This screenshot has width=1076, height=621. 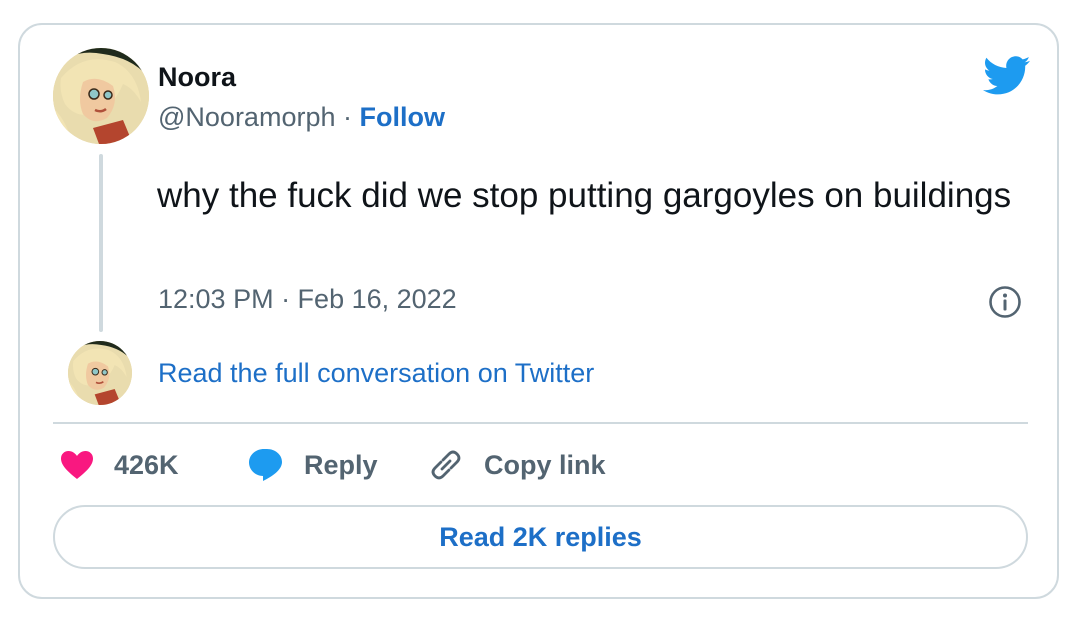 What do you see at coordinates (1005, 302) in the screenshot?
I see `info-icon` at bounding box center [1005, 302].